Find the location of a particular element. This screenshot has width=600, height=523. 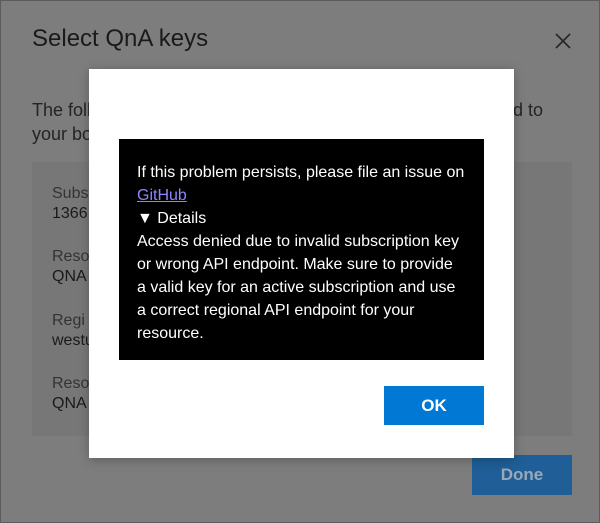

field-value: westu is located at coordinates (73, 340).